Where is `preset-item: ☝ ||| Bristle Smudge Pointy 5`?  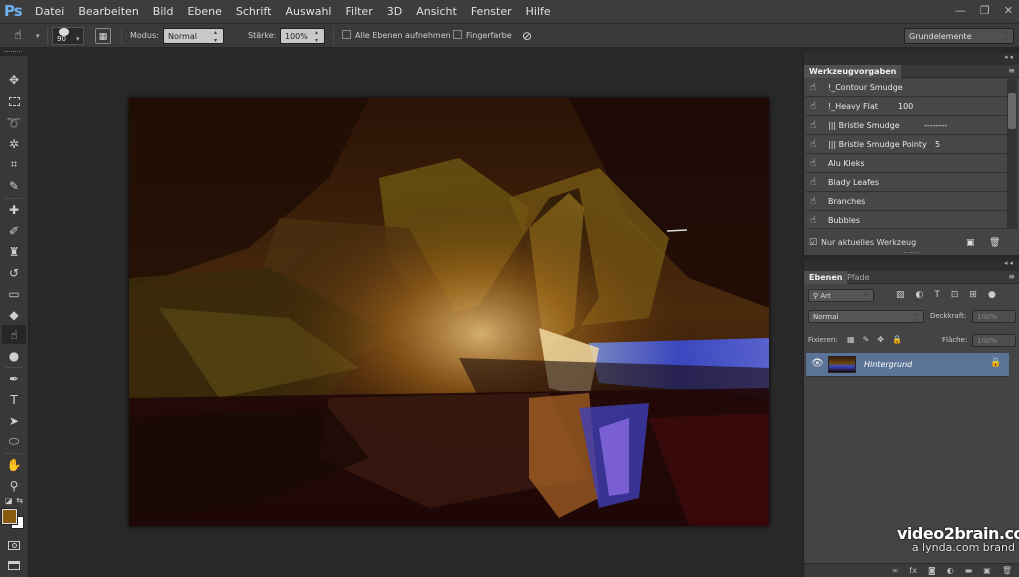
preset-item: ☝ ||| Bristle Smudge Pointy 5 is located at coordinates (906, 145).